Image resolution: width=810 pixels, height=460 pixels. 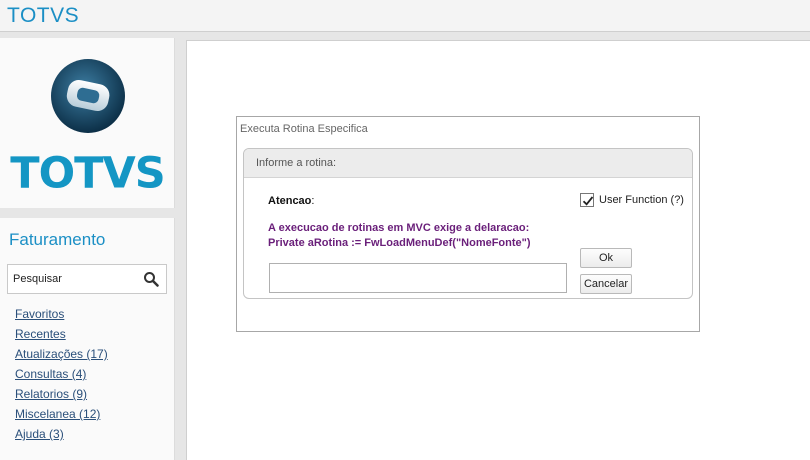 I want to click on menu-item-ajuda: Ajuda (3), so click(x=61, y=437).